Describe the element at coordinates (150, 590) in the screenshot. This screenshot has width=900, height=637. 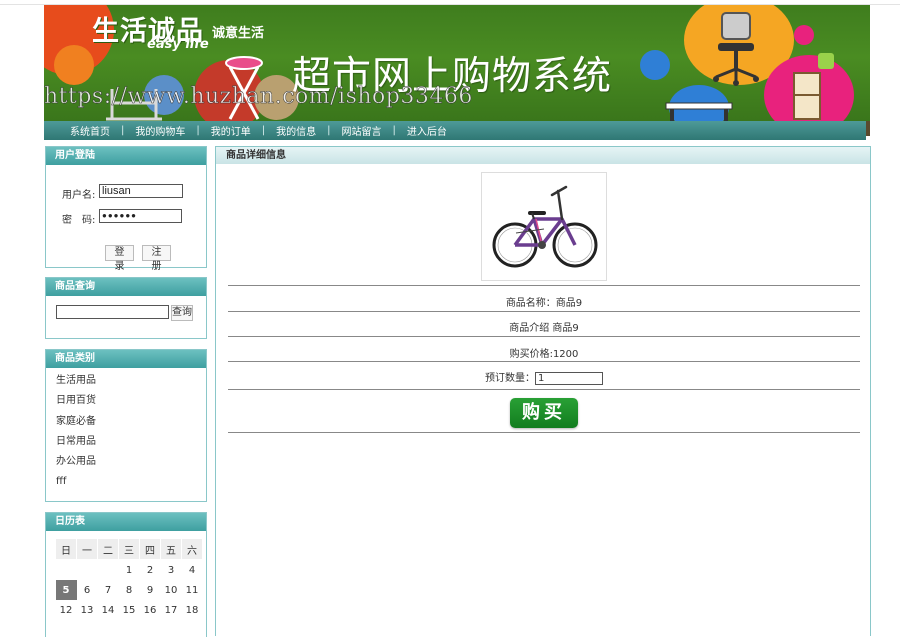
I see `calendar-day: 9` at that location.